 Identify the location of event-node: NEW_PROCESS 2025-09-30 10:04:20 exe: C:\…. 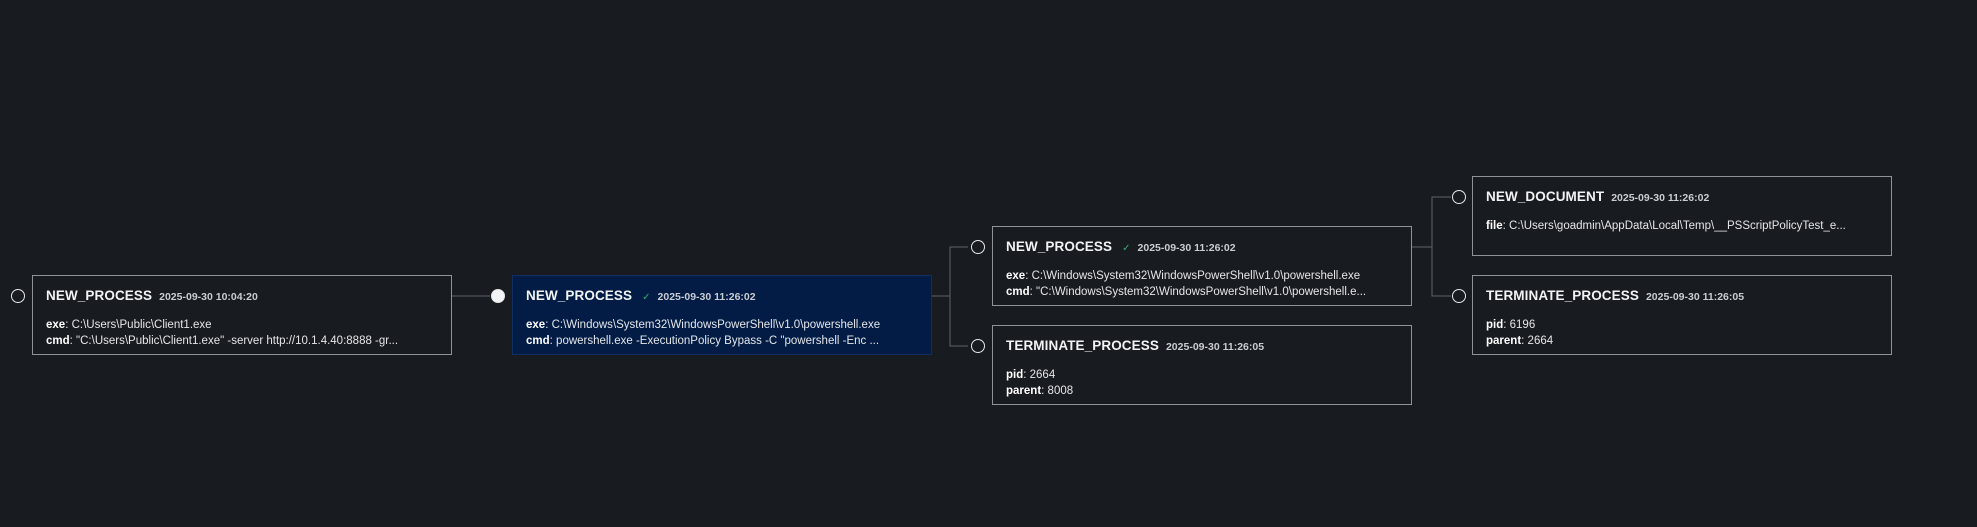
(242, 315).